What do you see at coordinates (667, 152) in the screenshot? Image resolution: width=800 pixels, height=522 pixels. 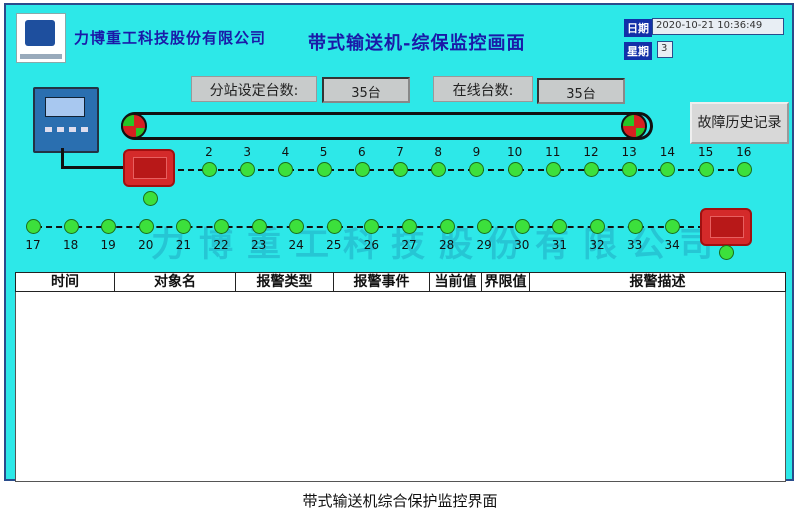 I see `node-label-14: 14` at bounding box center [667, 152].